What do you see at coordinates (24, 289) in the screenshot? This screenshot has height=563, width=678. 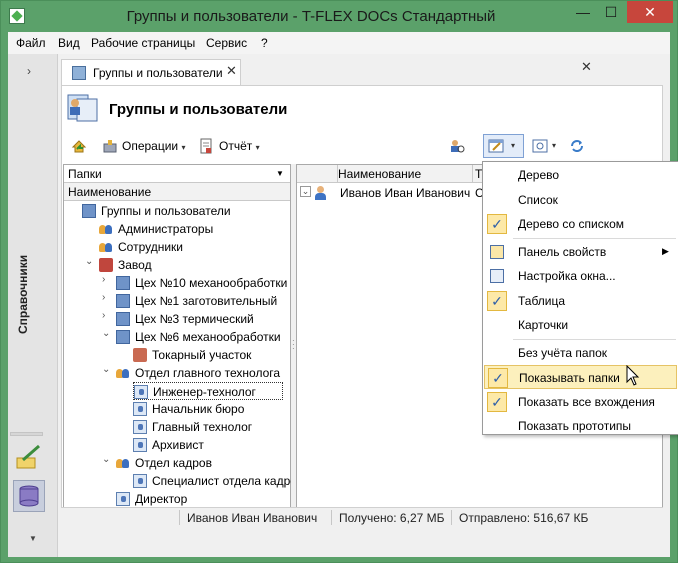 I see `directories-tab: Справочники` at bounding box center [24, 289].